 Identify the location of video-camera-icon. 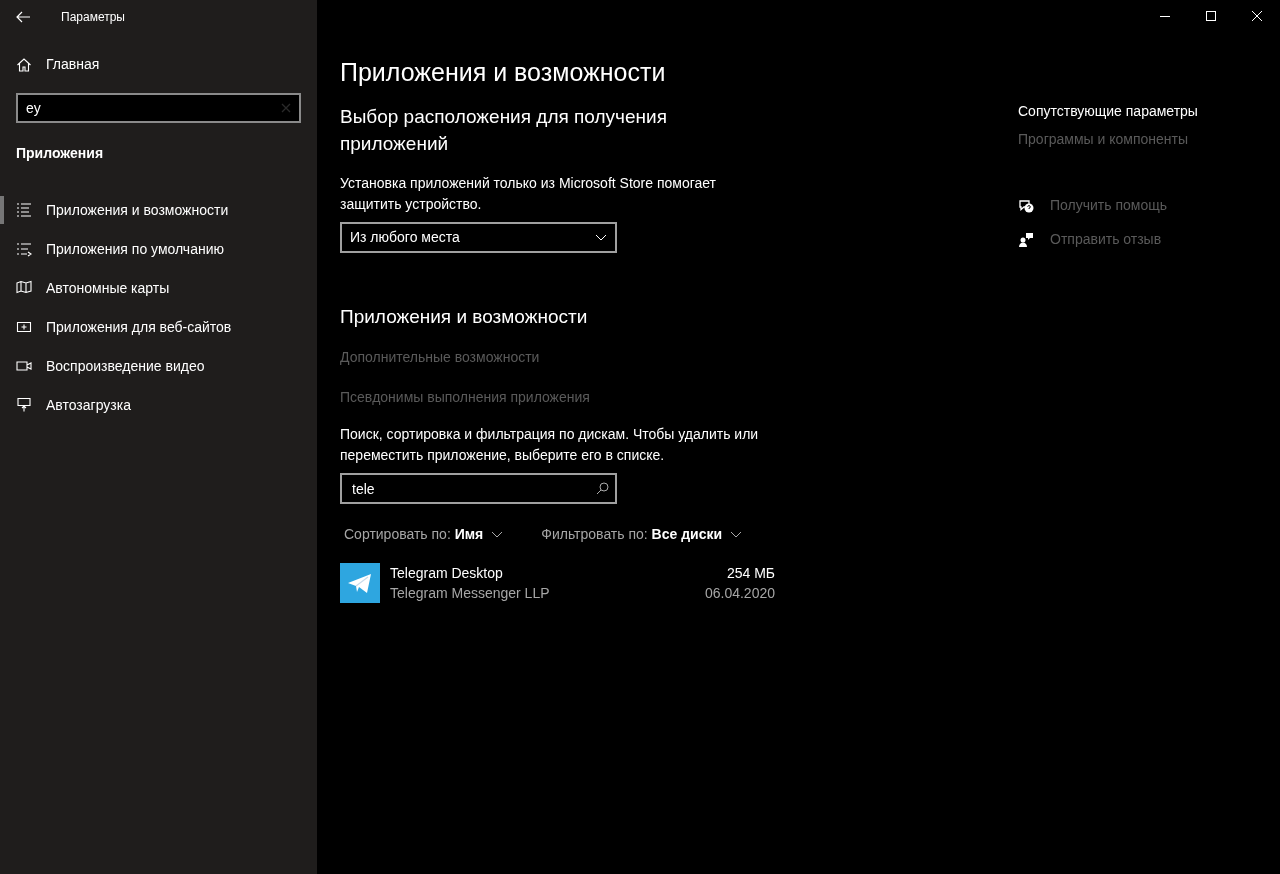
(24, 366).